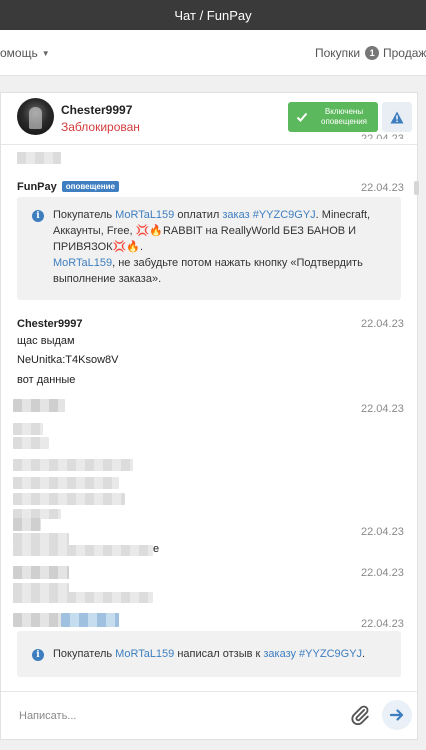 This screenshot has height=750, width=426. I want to click on warning-icon, so click(397, 117).